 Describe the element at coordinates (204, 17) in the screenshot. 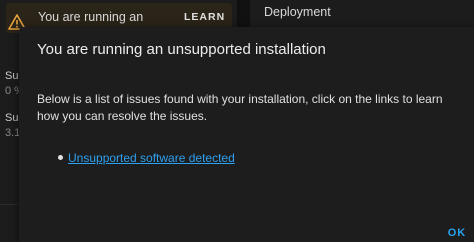

I see `learn-more-button: LEARN` at that location.